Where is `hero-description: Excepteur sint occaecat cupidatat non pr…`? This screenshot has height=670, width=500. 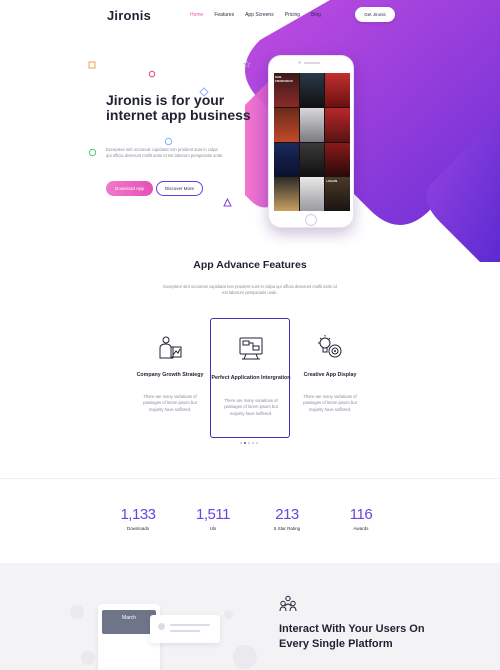
hero-description: Excepteur sint occaecat cupidatat non pr… is located at coordinates (165, 153).